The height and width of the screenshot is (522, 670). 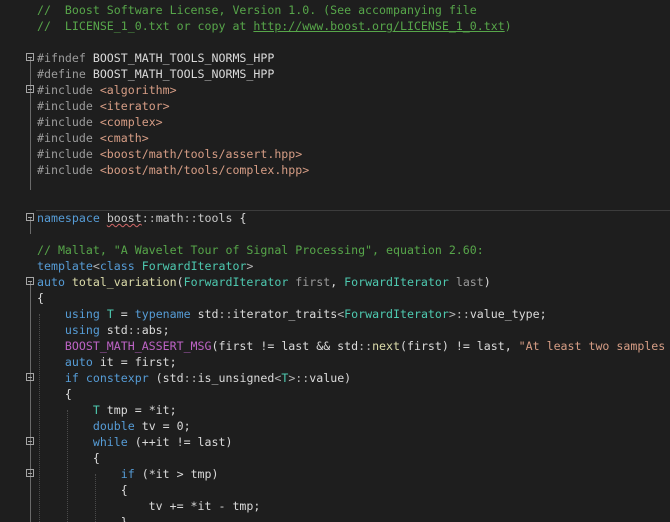 What do you see at coordinates (335, 474) in the screenshot?
I see `code-line: if (*it > tmp)` at bounding box center [335, 474].